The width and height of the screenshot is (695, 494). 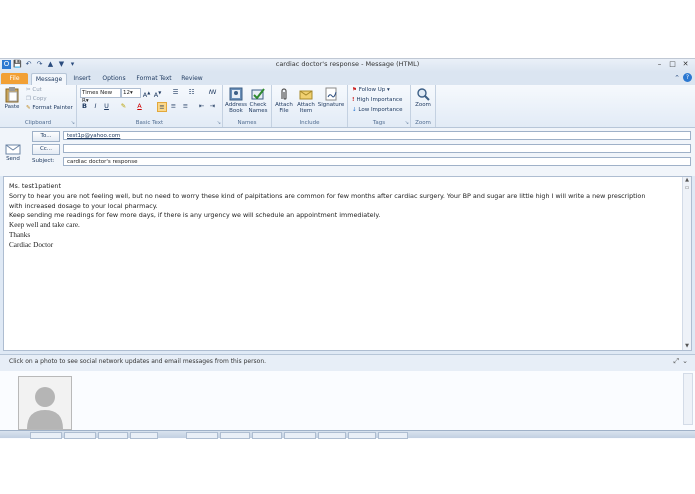 I want to click on follow-up-button: ⚑ Follow Up ▾, so click(x=371, y=90).